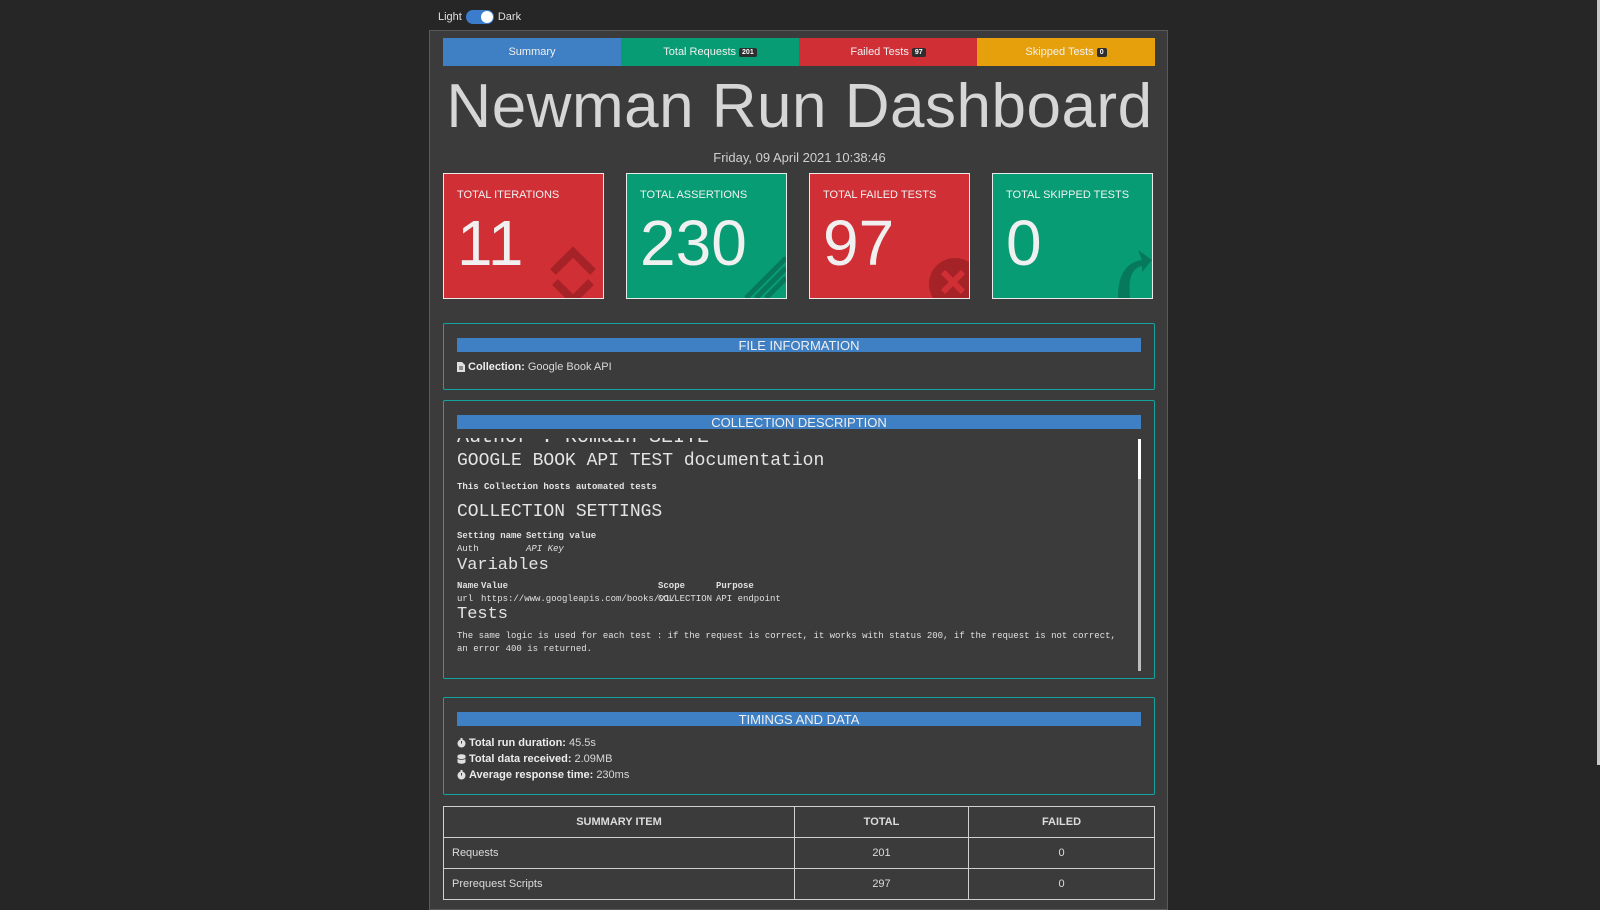 The width and height of the screenshot is (1600, 910). What do you see at coordinates (799, 345) in the screenshot?
I see `file-information-heading: FILE INFORMATION` at bounding box center [799, 345].